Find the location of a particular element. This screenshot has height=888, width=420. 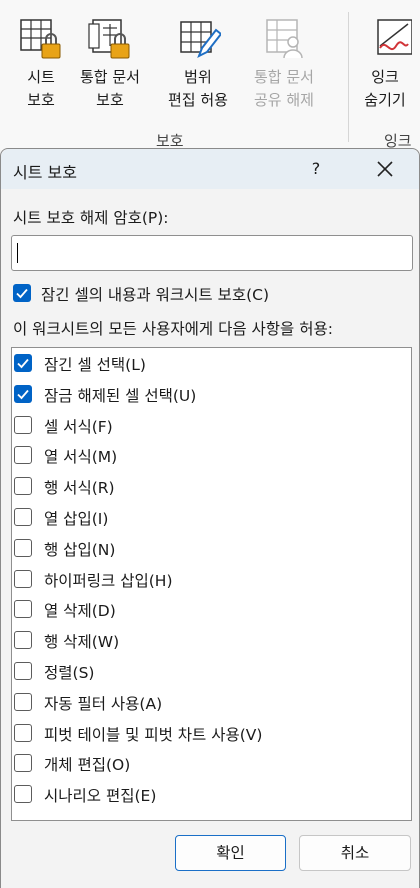

allow-edit-ranges-button: 범위 편집 허용 is located at coordinates (198, 64).